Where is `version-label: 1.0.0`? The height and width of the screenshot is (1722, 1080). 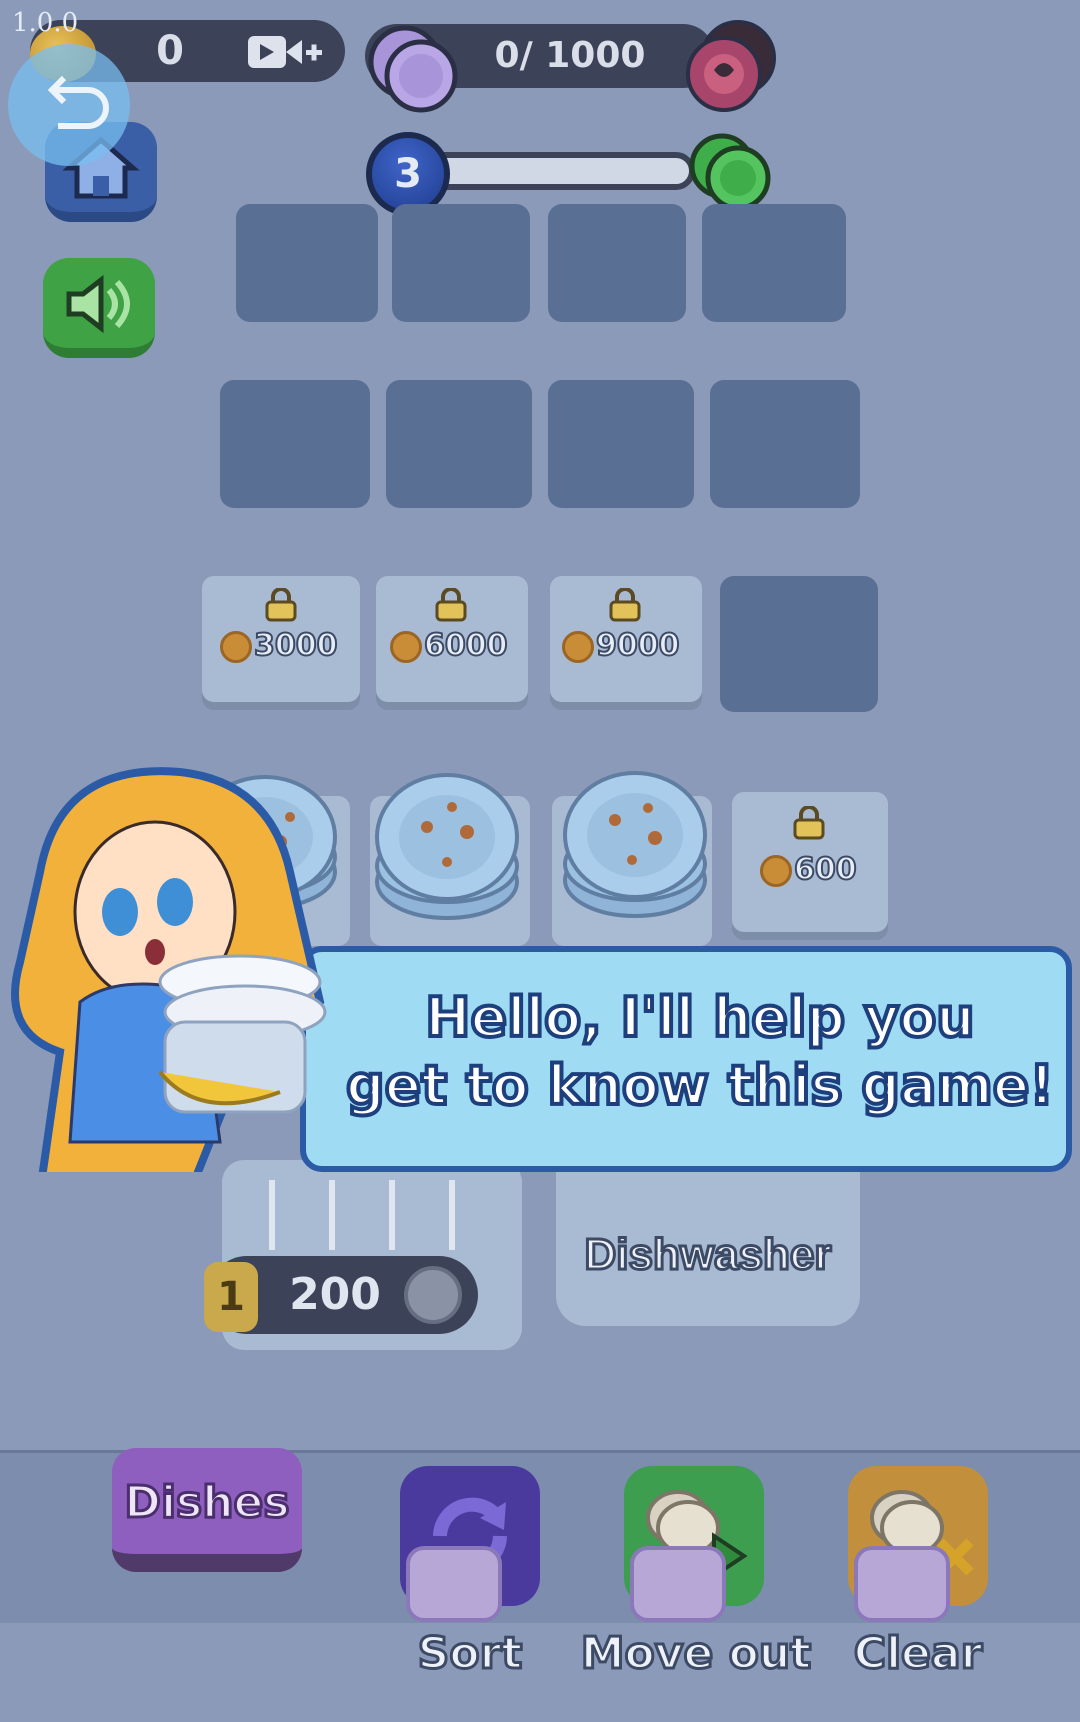 version-label: 1.0.0 is located at coordinates (45, 23).